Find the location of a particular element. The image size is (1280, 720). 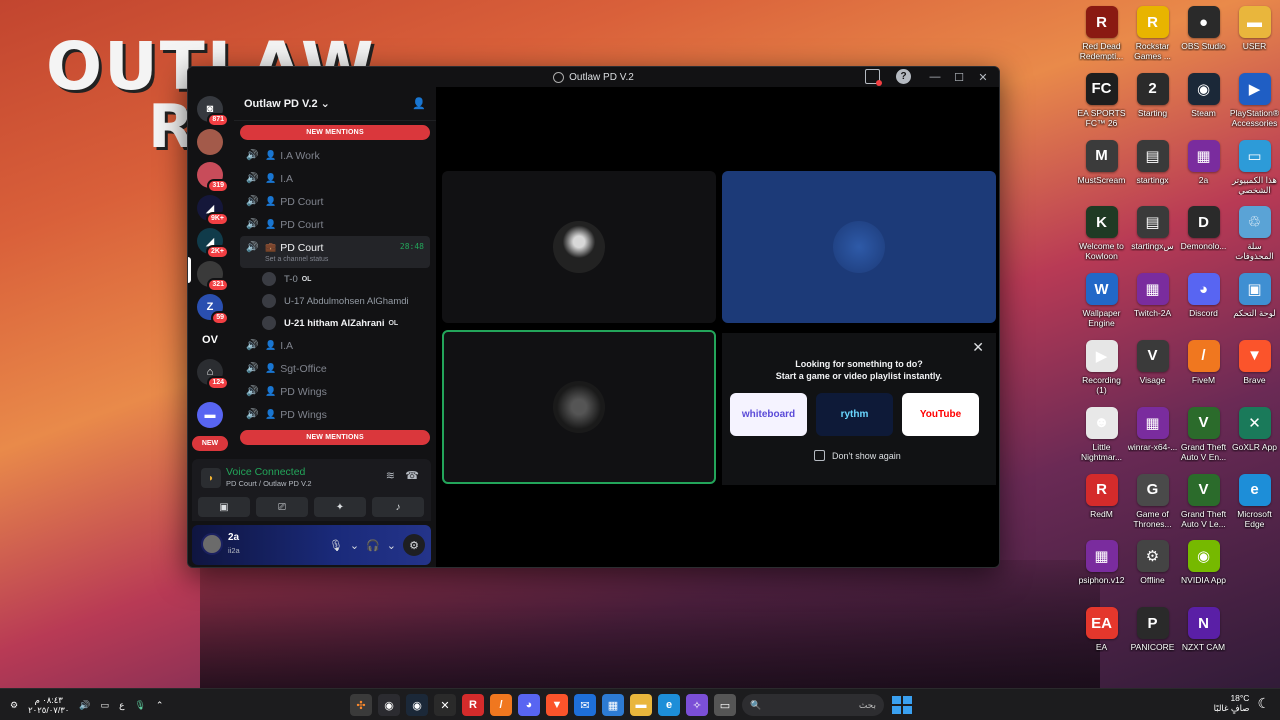

new-unread-pill: NEW is located at coordinates (210, 443).